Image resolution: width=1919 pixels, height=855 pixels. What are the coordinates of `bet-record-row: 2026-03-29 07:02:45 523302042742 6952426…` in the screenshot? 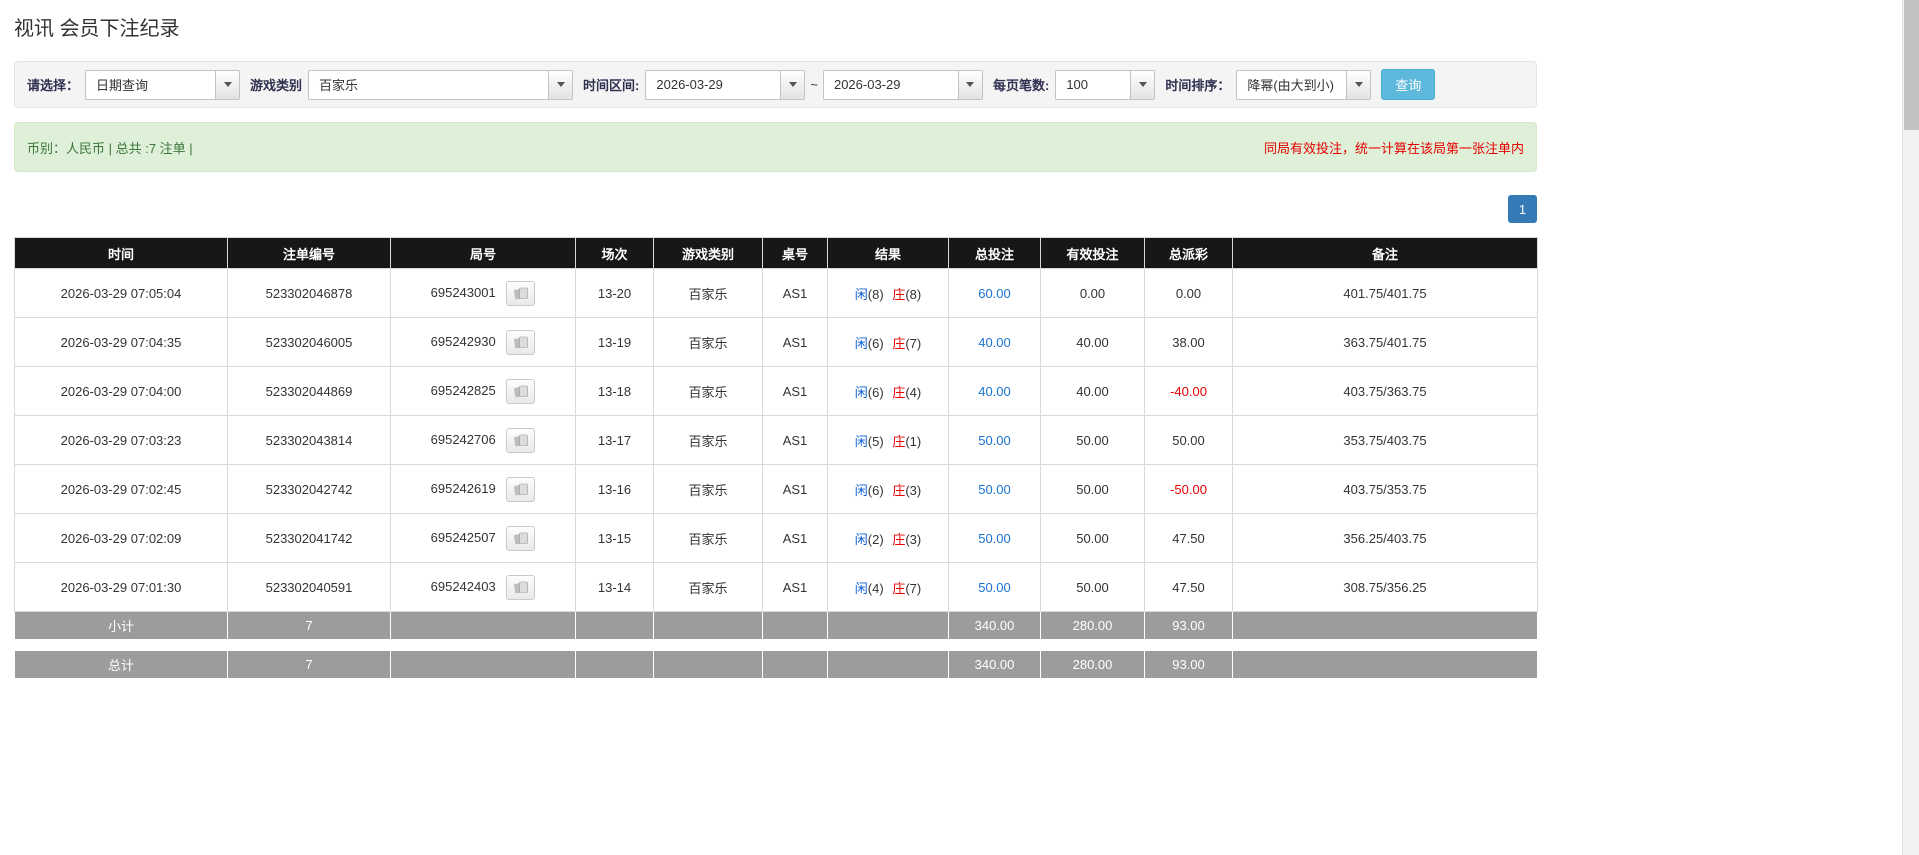 It's located at (776, 489).